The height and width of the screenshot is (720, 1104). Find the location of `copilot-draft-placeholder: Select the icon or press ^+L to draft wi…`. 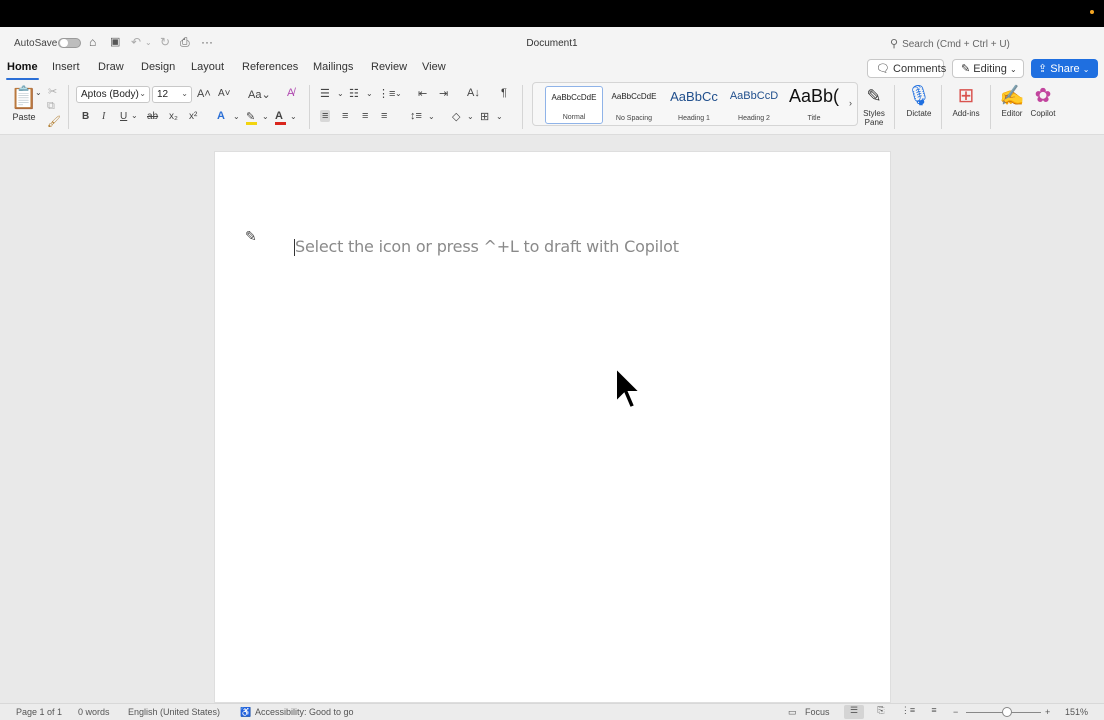

copilot-draft-placeholder: Select the icon or press ^+L to draft wi… is located at coordinates (487, 246).